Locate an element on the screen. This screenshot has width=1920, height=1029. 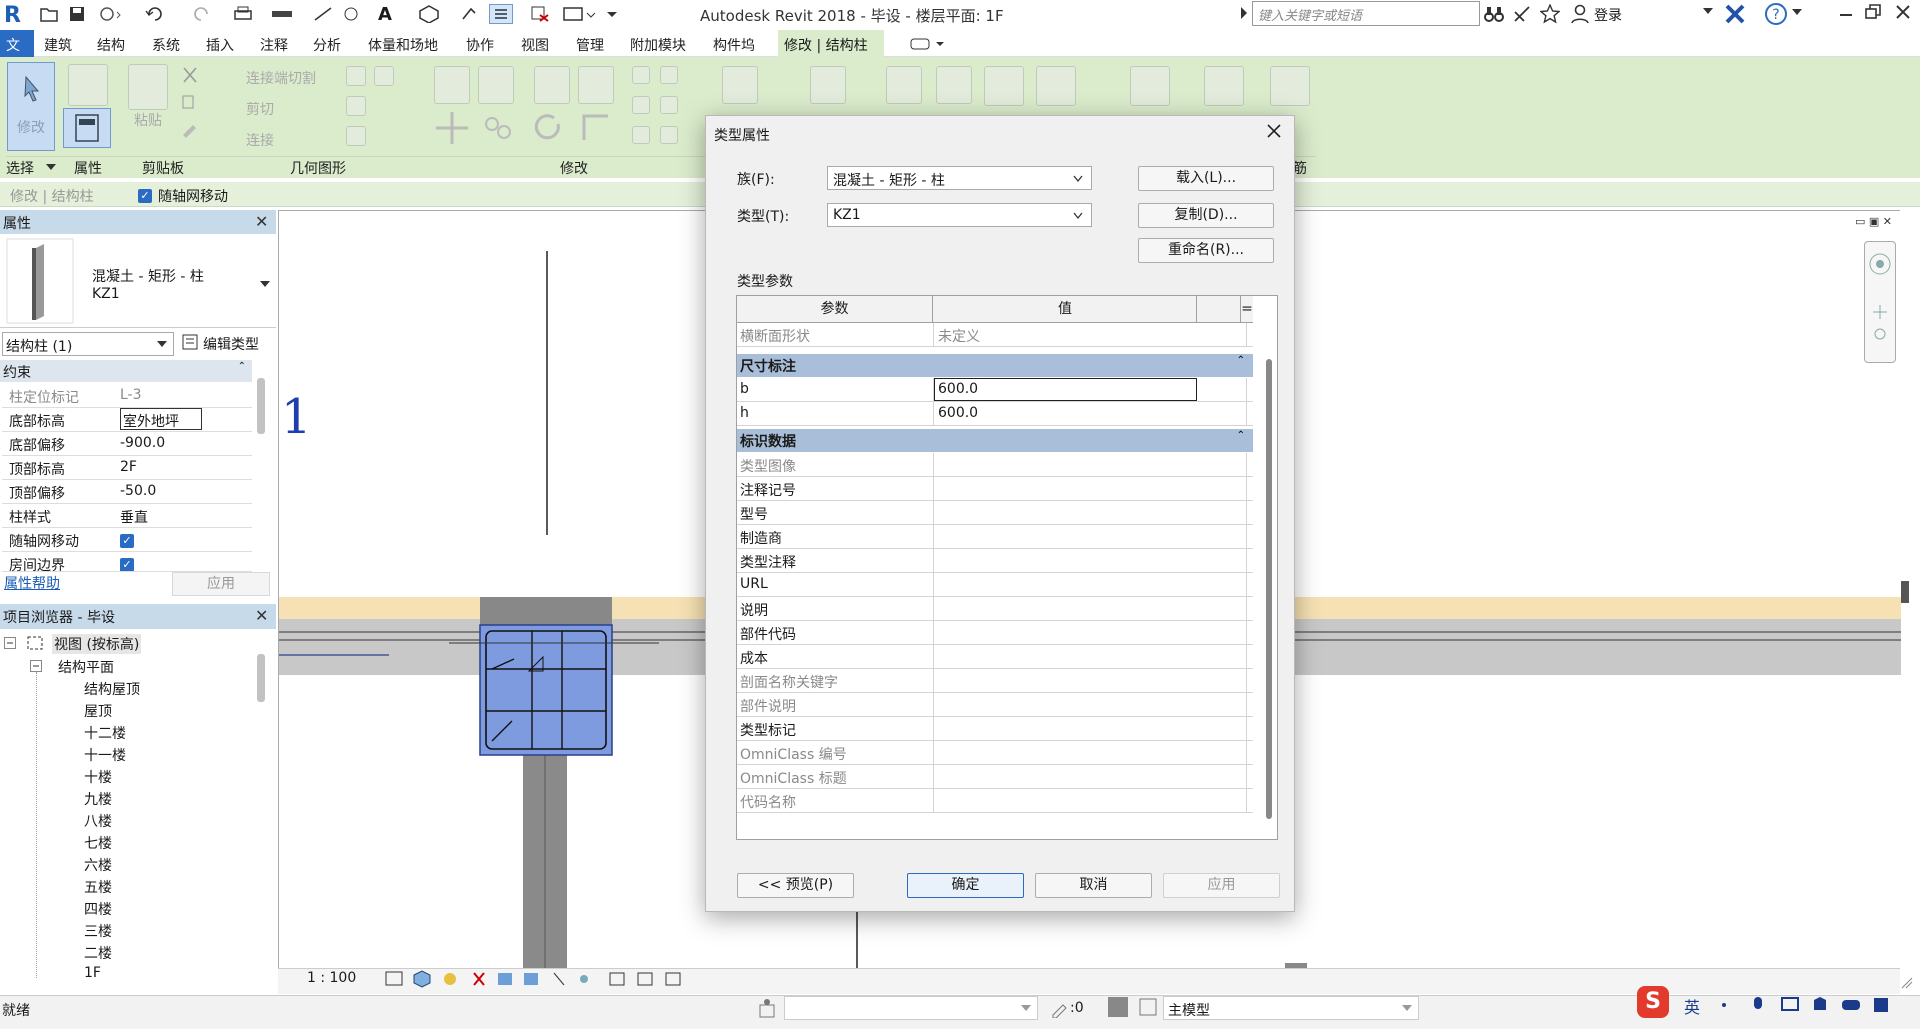
properties-close-icon: ✕ is located at coordinates (261, 221).